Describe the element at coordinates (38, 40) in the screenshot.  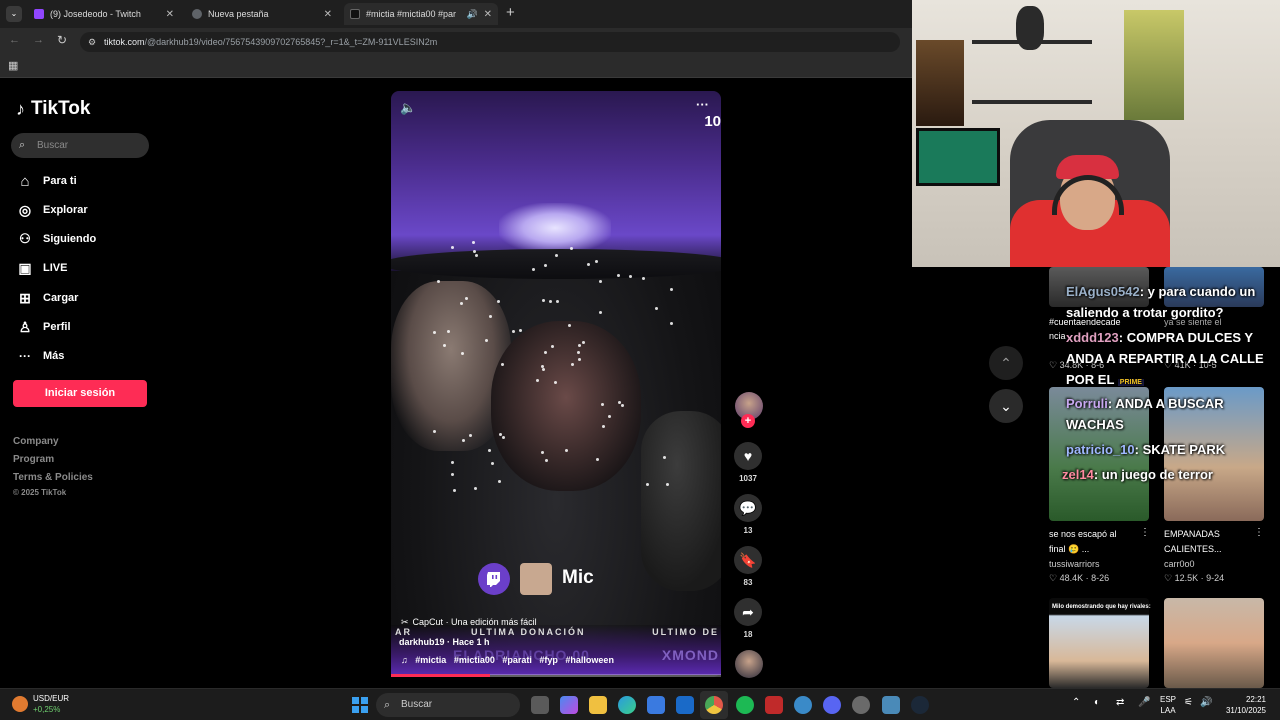
I see `forward-icon: →` at that location.